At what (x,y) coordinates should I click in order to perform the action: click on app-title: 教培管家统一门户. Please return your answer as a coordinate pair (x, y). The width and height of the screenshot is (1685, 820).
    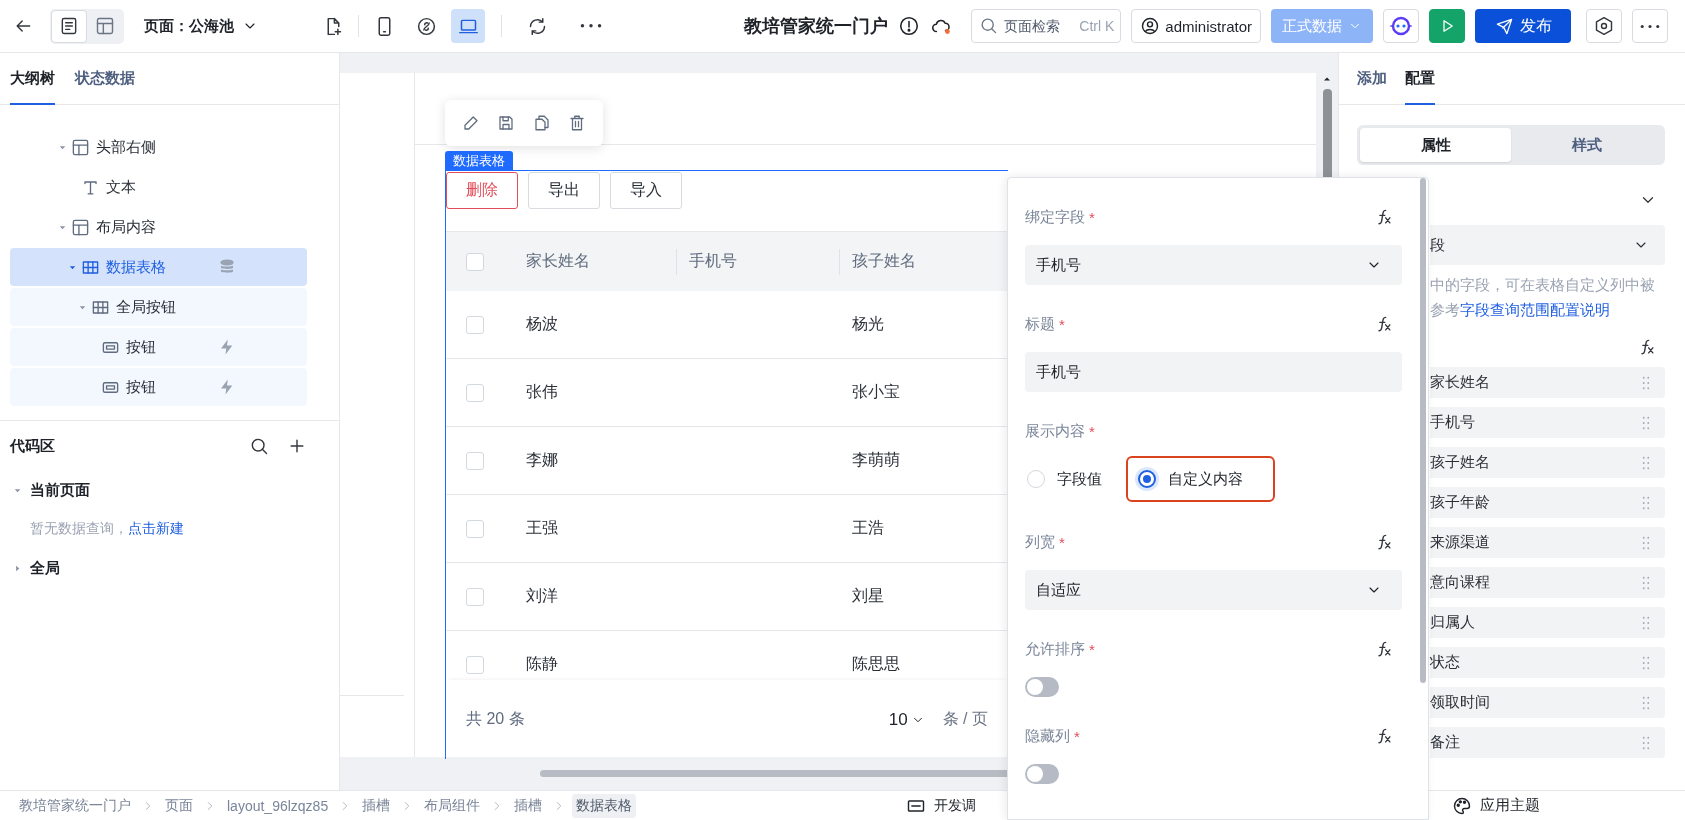
    Looking at the image, I should click on (816, 26).